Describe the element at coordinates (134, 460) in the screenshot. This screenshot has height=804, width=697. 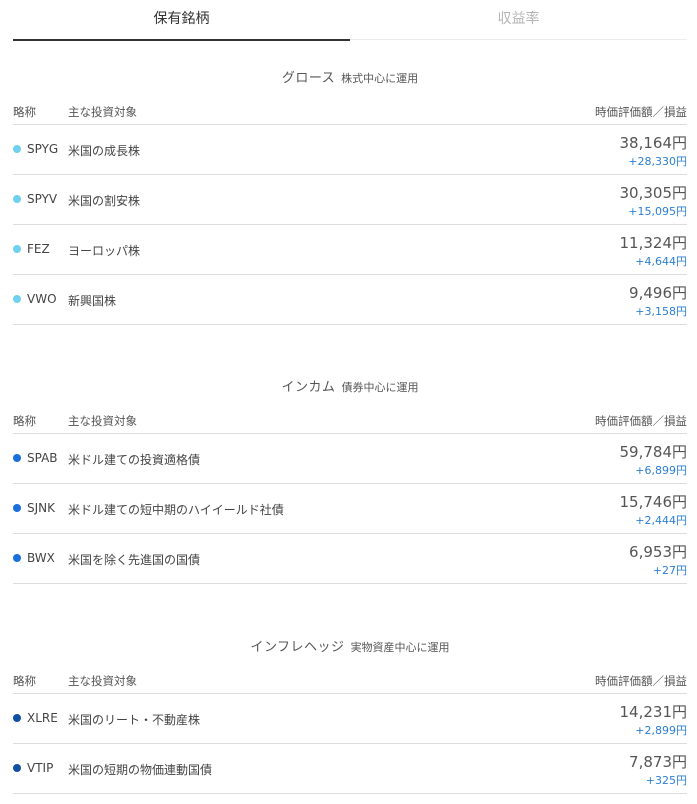
I see `holding-target: 米ドル建ての投資適格債` at that location.